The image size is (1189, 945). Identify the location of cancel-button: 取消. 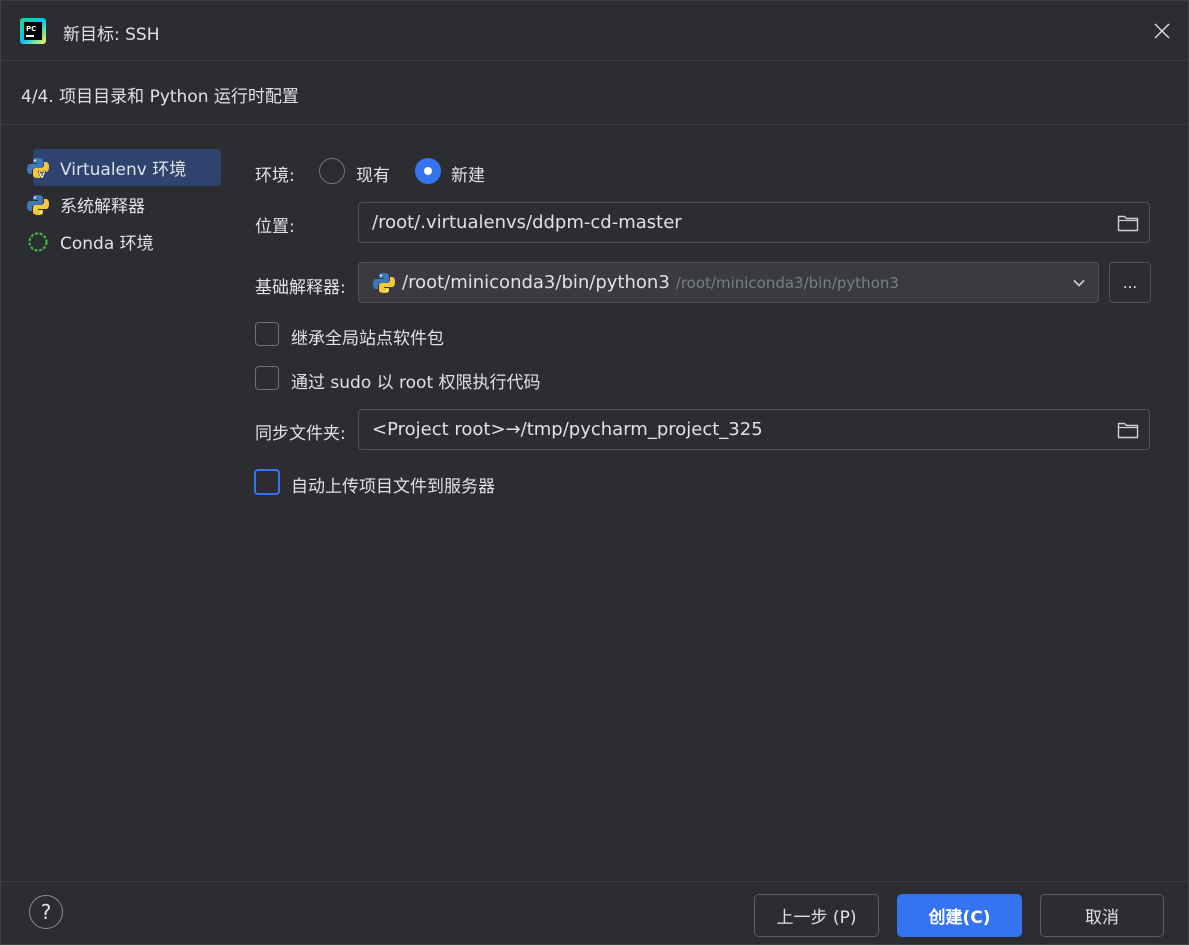
(1102, 915).